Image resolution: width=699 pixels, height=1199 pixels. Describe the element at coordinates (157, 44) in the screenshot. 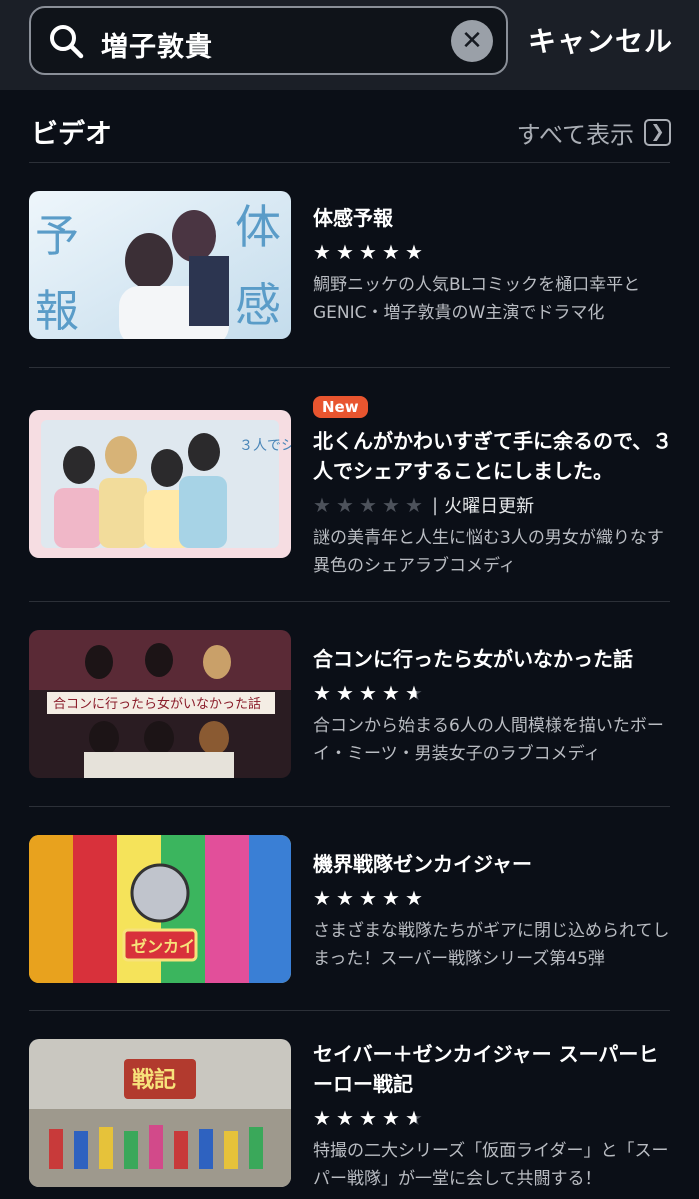

I see `search-query-text: 増子敦貴` at that location.